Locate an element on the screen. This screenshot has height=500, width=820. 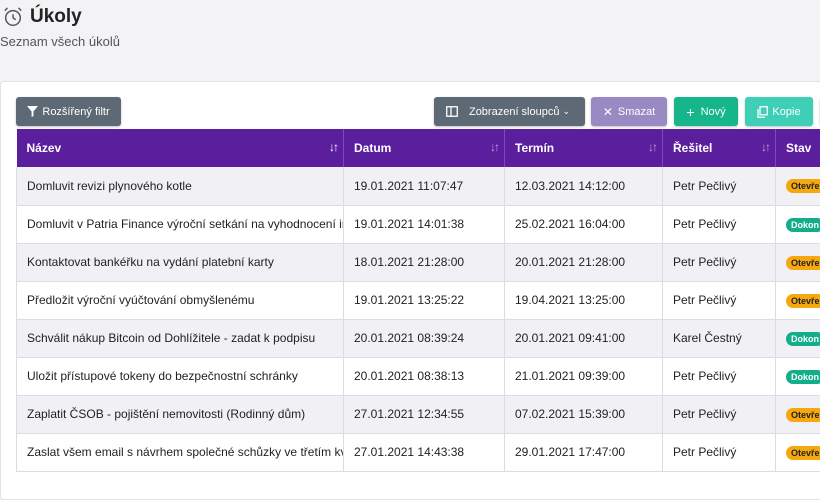
cell-date: 19.01.2021 11:07:47 is located at coordinates (424, 186).